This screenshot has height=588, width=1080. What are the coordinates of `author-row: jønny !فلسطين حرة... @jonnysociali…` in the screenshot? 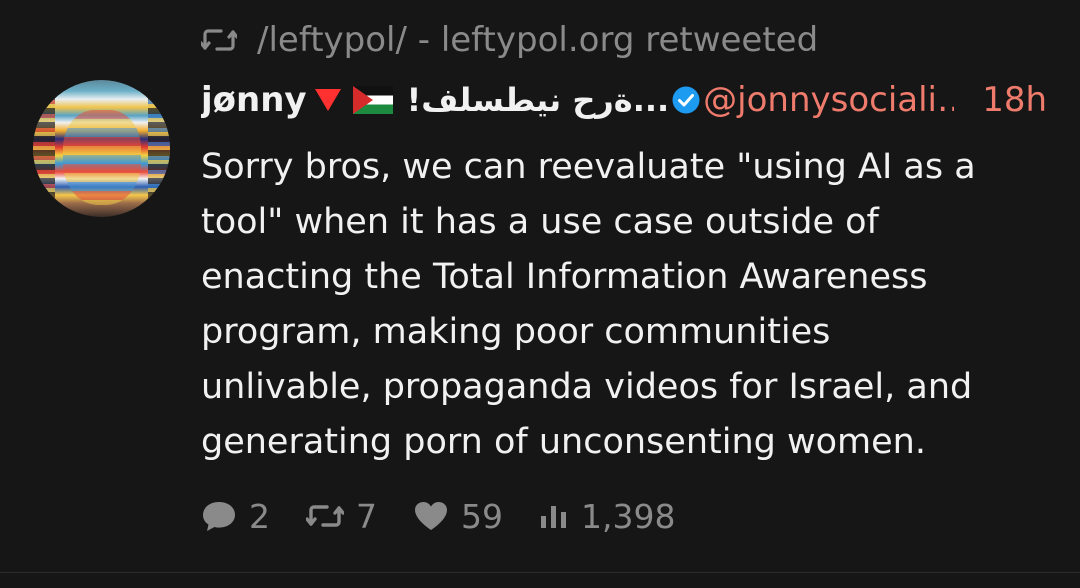 It's located at (626, 100).